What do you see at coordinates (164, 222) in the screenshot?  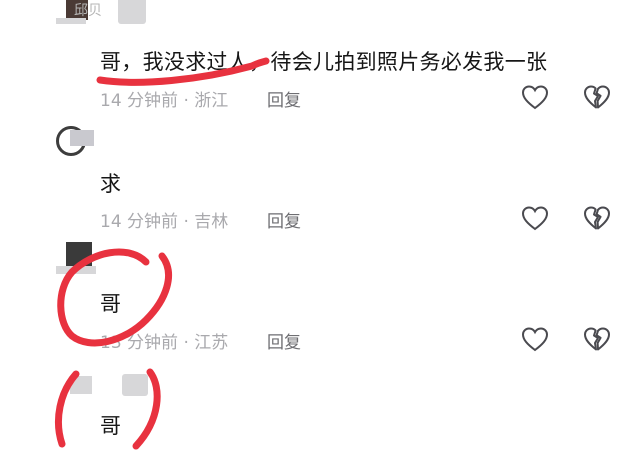 I see `comment-meta: 14 分钟前 · 吉林` at bounding box center [164, 222].